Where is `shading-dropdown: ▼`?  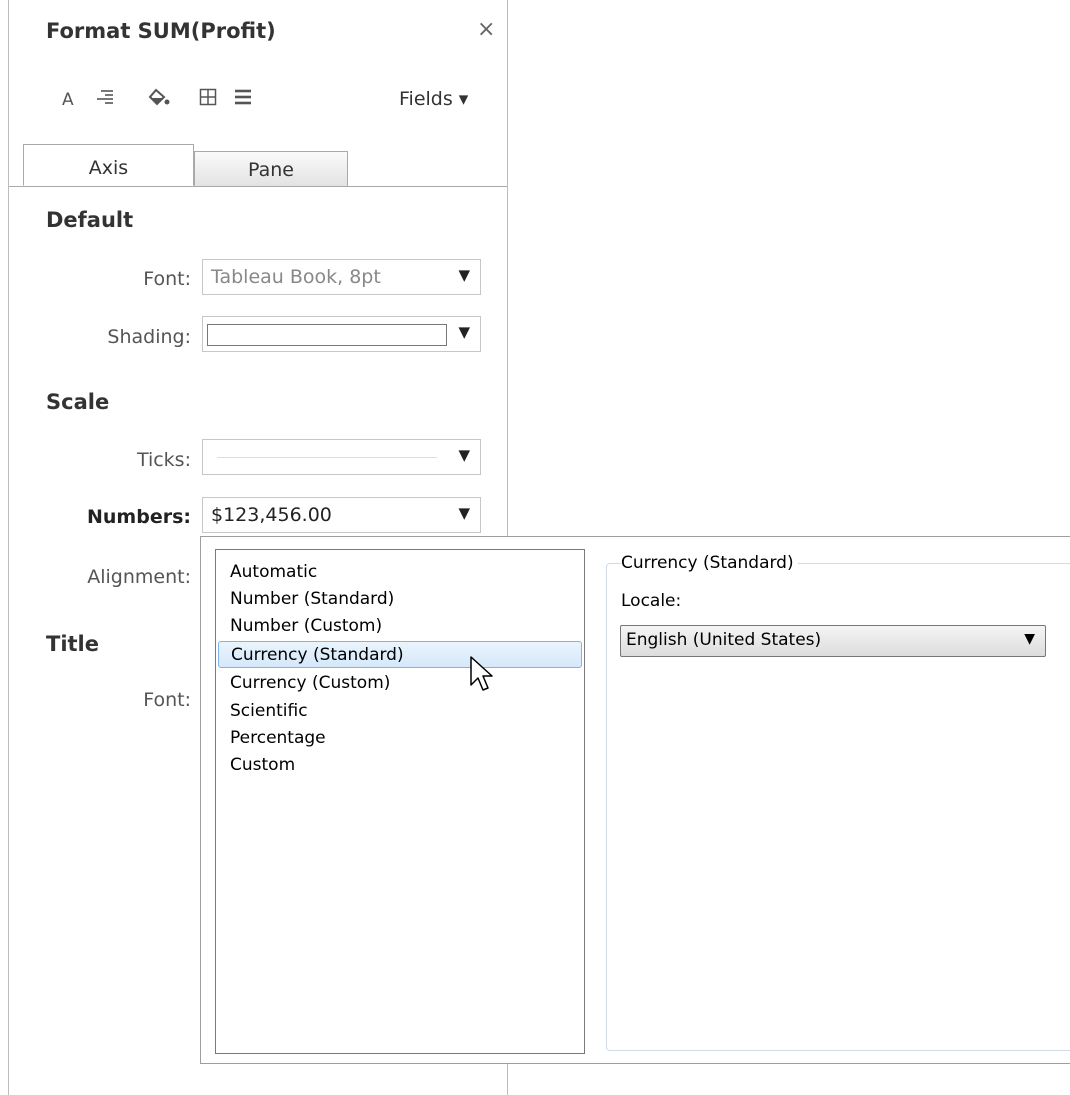 shading-dropdown: ▼ is located at coordinates (341, 334).